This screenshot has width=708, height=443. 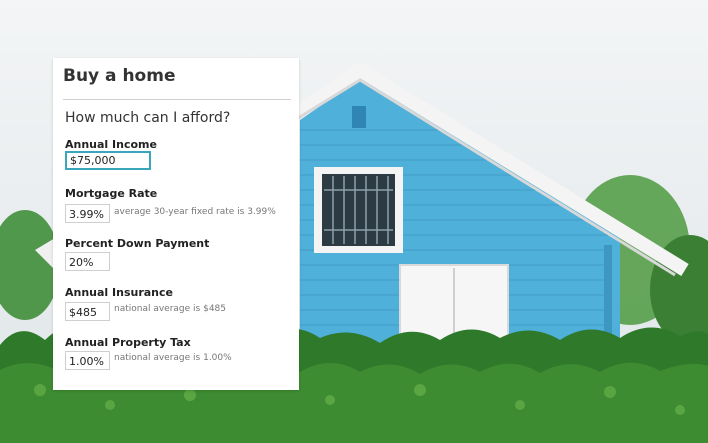 I want to click on annual-income-label: Annual Income, so click(x=111, y=144).